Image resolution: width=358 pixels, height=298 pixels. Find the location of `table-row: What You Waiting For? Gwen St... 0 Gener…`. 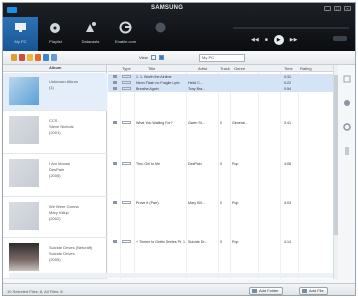

table-row: What You Waiting For? Gwen St... 0 Gener… is located at coordinates (220, 123).